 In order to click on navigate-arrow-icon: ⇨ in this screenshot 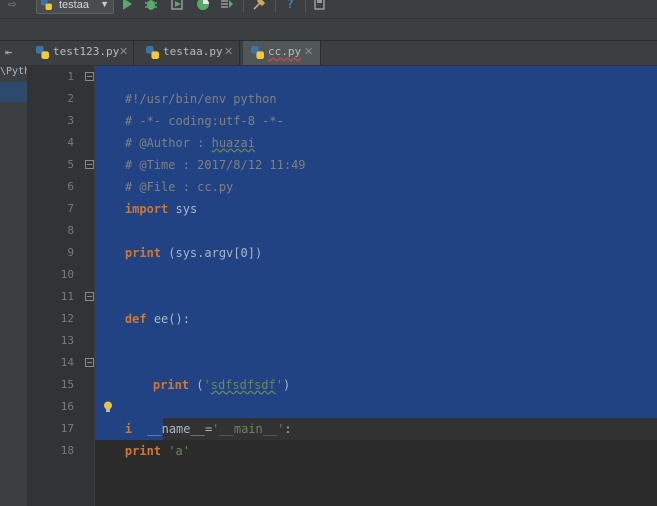, I will do `click(12, 6)`.